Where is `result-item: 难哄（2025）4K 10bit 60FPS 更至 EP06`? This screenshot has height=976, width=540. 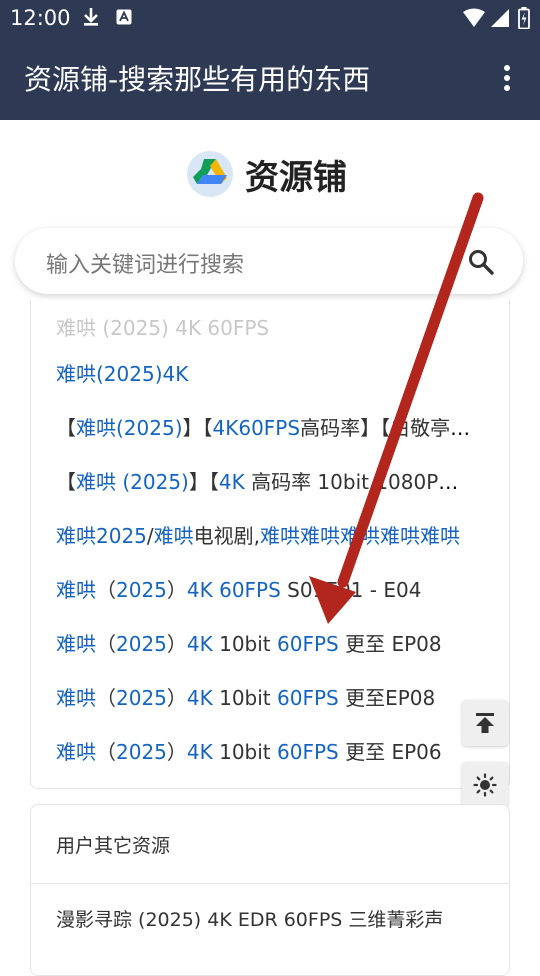
result-item: 难哄（2025）4K 10bit 60FPS 更至 EP06 is located at coordinates (266, 752).